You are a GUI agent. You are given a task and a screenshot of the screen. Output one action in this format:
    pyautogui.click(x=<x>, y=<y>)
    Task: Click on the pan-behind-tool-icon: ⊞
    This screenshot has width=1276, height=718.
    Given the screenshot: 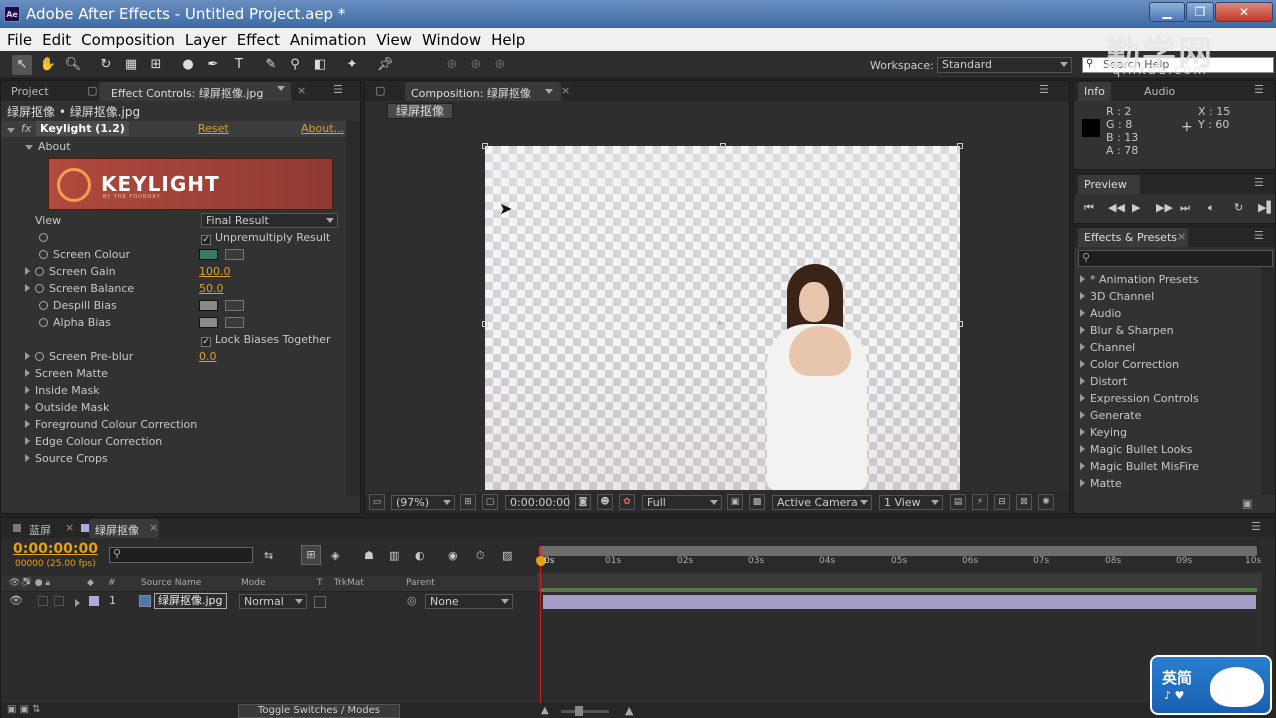 What is the action you would take?
    pyautogui.click(x=156, y=65)
    